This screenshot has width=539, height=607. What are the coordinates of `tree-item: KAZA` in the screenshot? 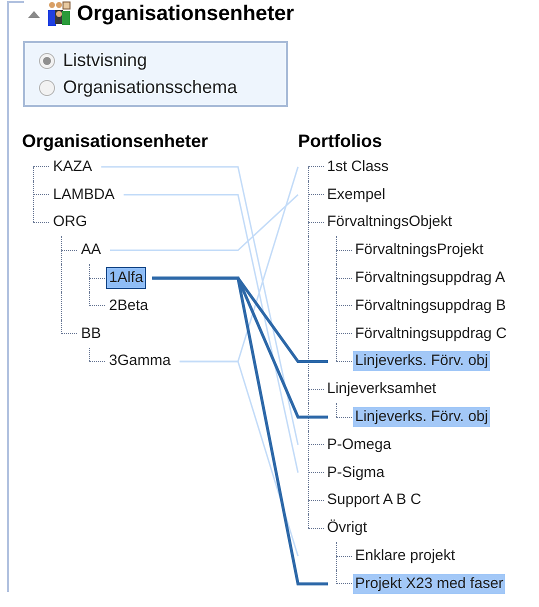 It's located at (73, 167).